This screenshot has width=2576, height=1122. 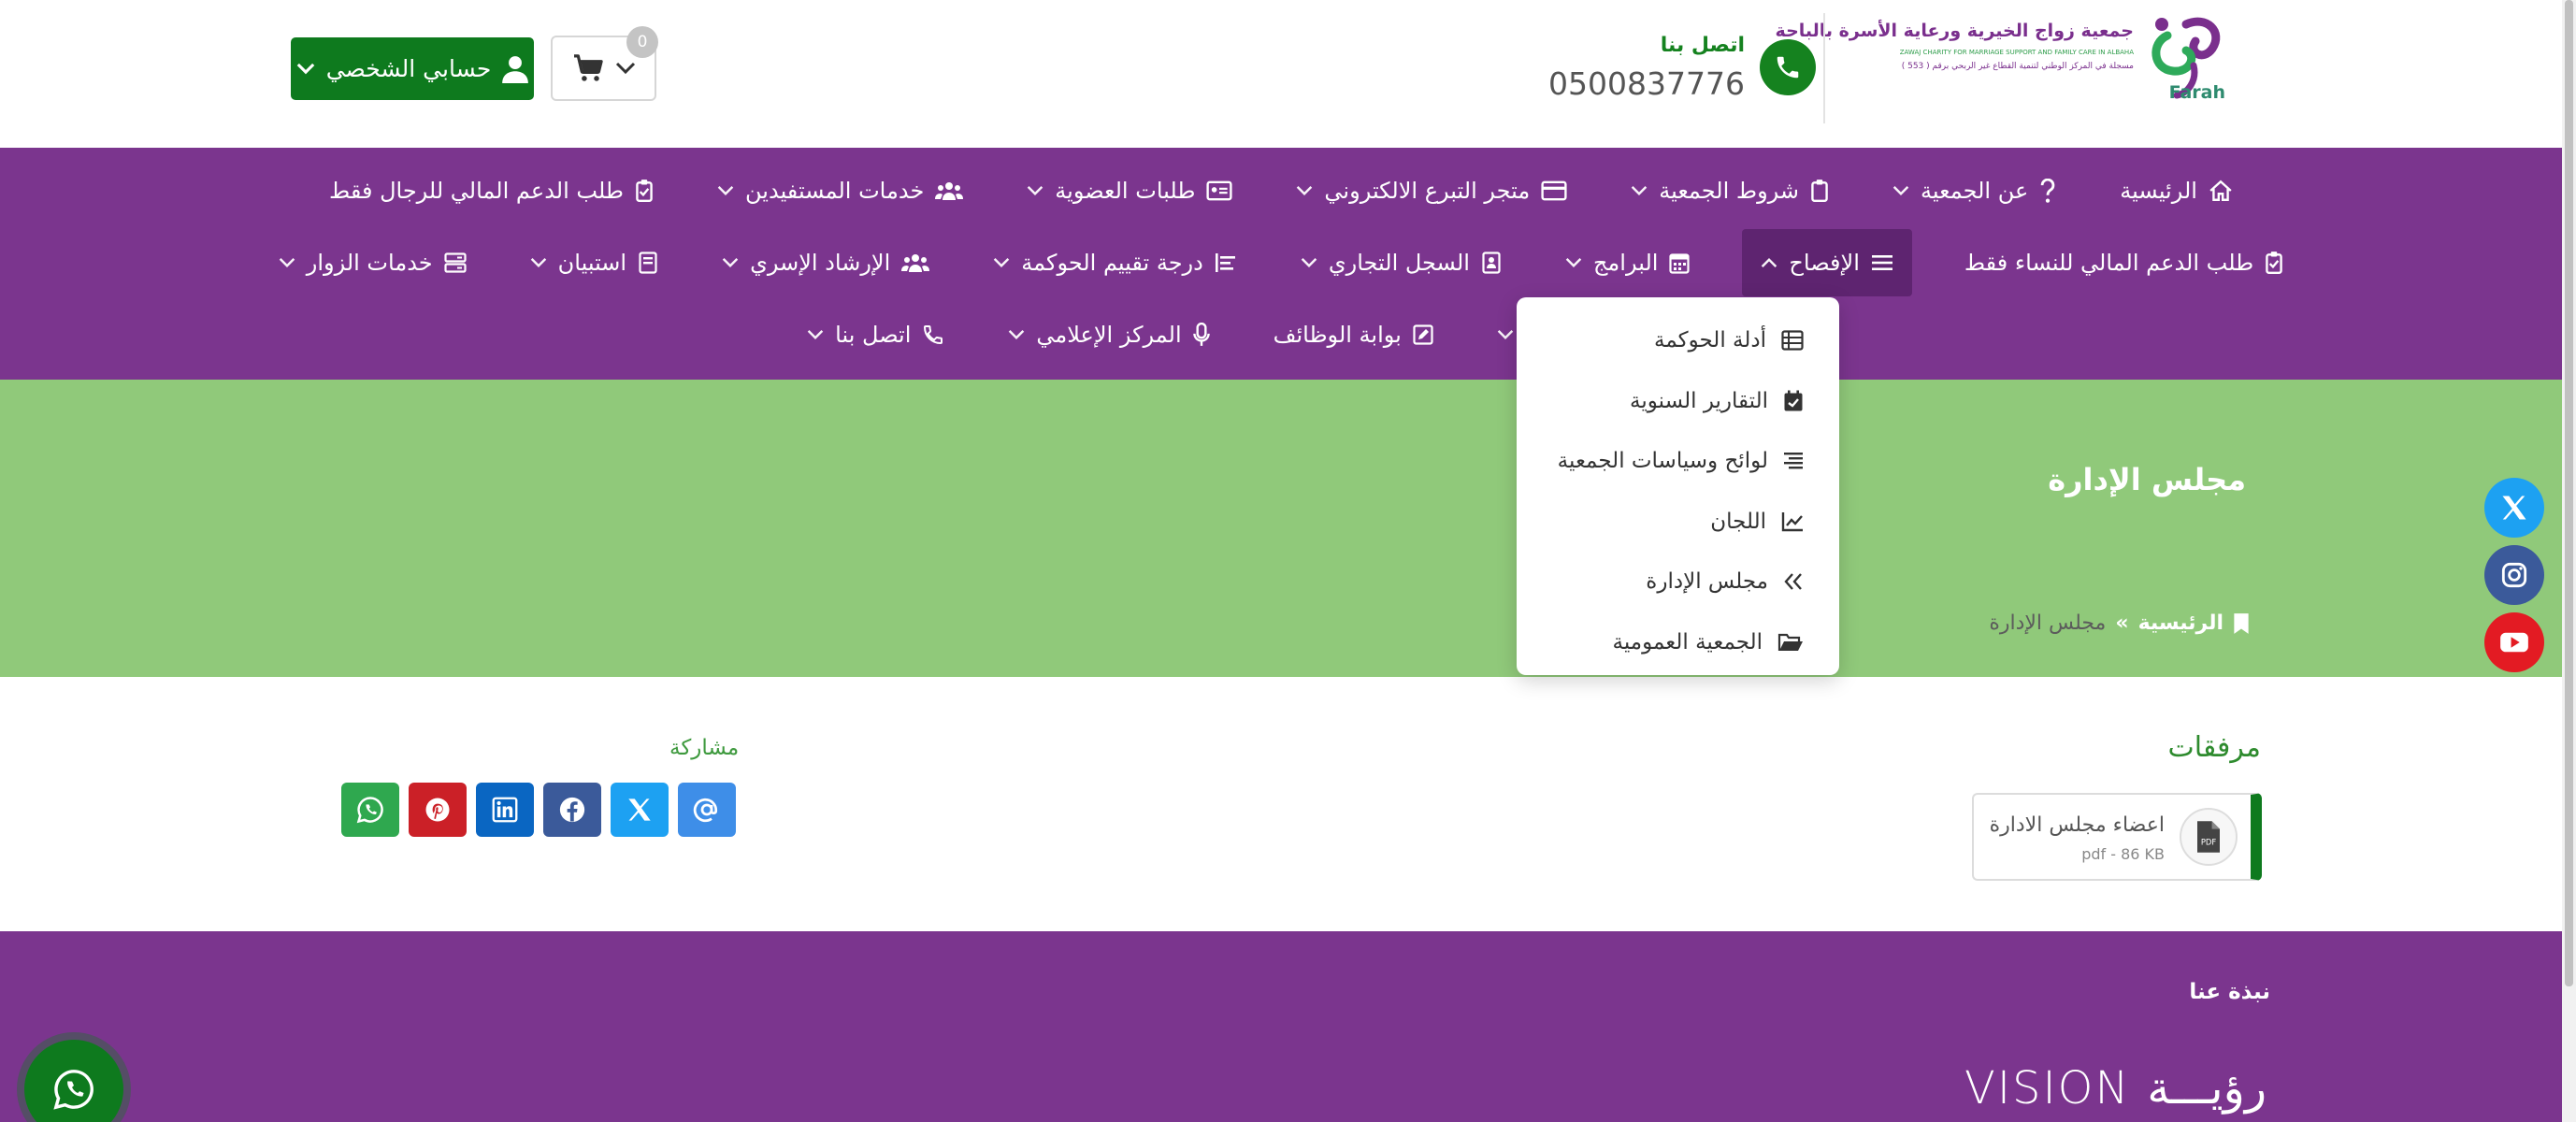 I want to click on calendar-icon, so click(x=1680, y=263).